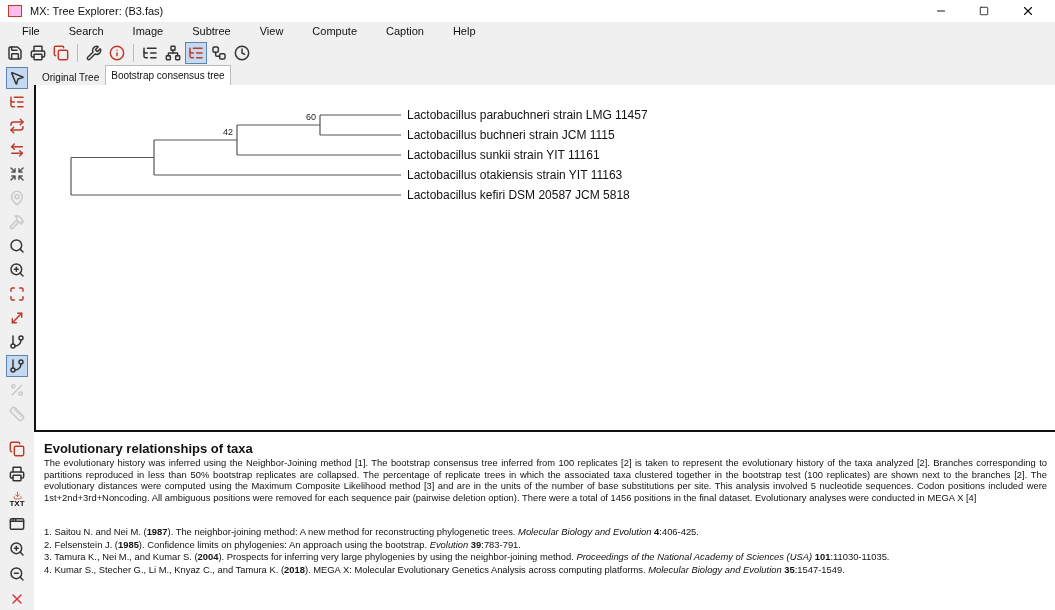 The image size is (1055, 610). Describe the element at coordinates (211, 31) in the screenshot. I see `menu-item: Subtree` at that location.